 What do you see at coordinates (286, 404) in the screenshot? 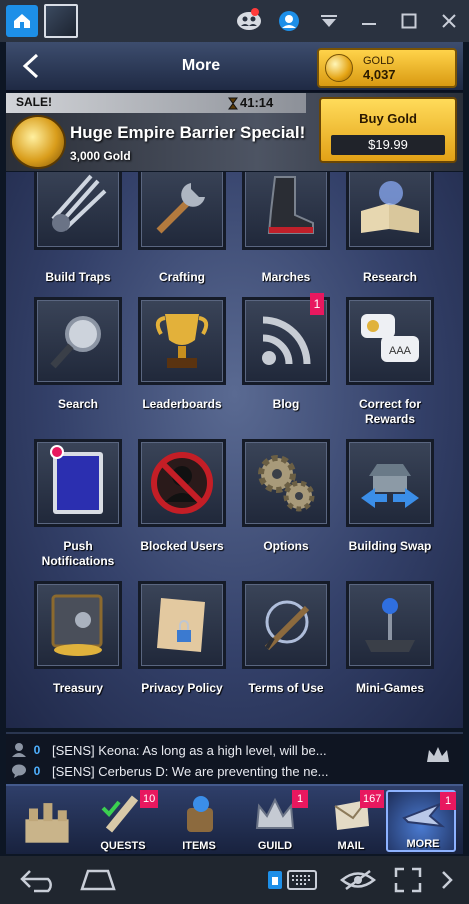
I see `tile-label: Blog` at bounding box center [286, 404].